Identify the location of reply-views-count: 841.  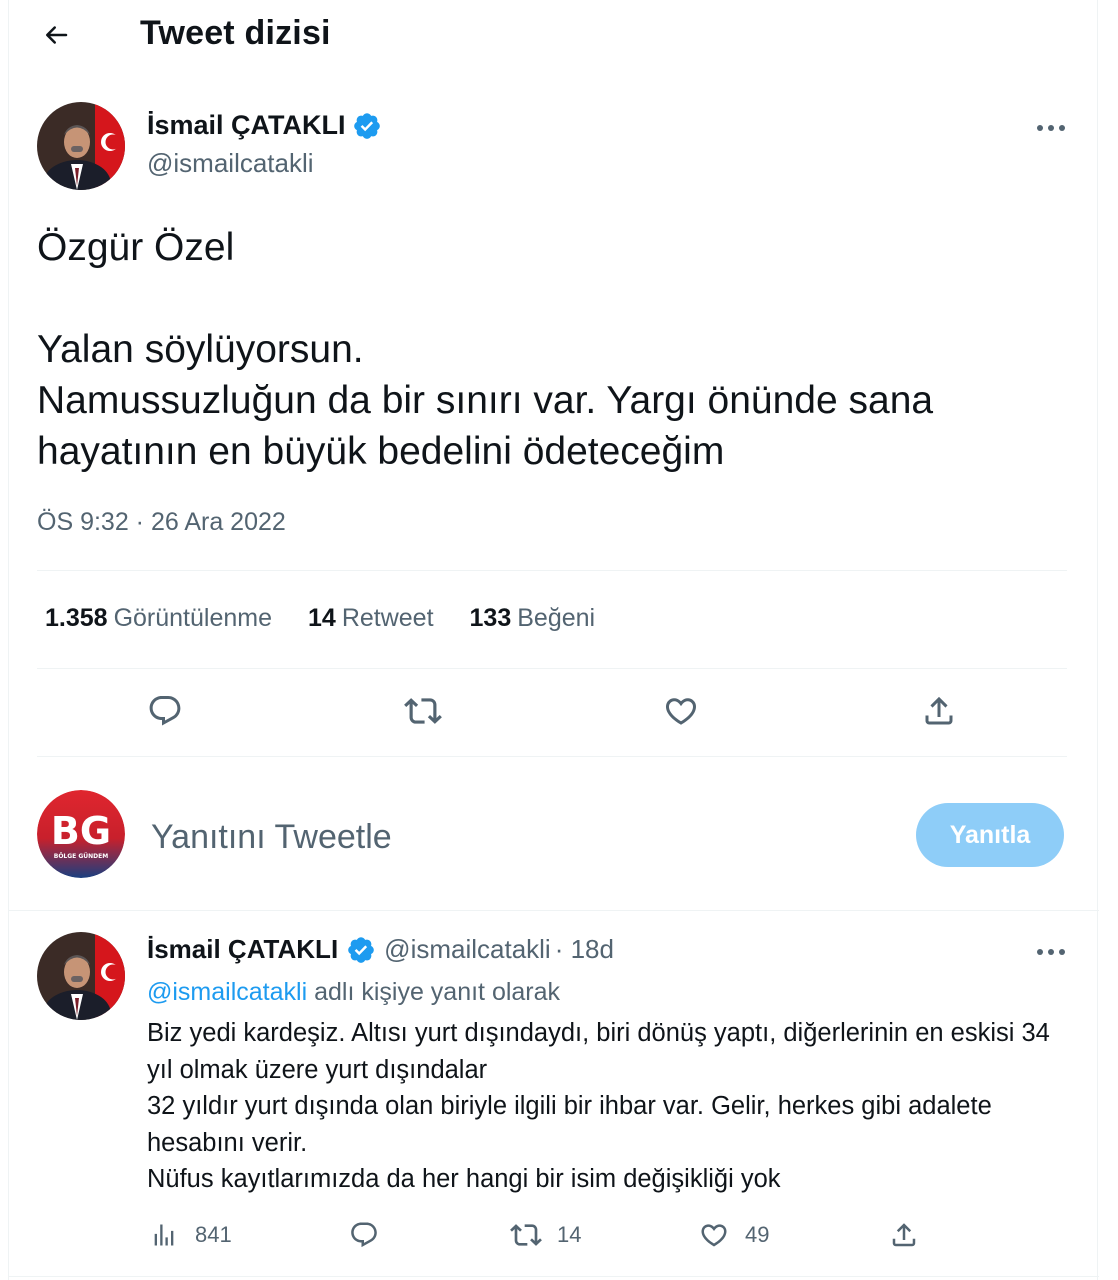
(213, 1234).